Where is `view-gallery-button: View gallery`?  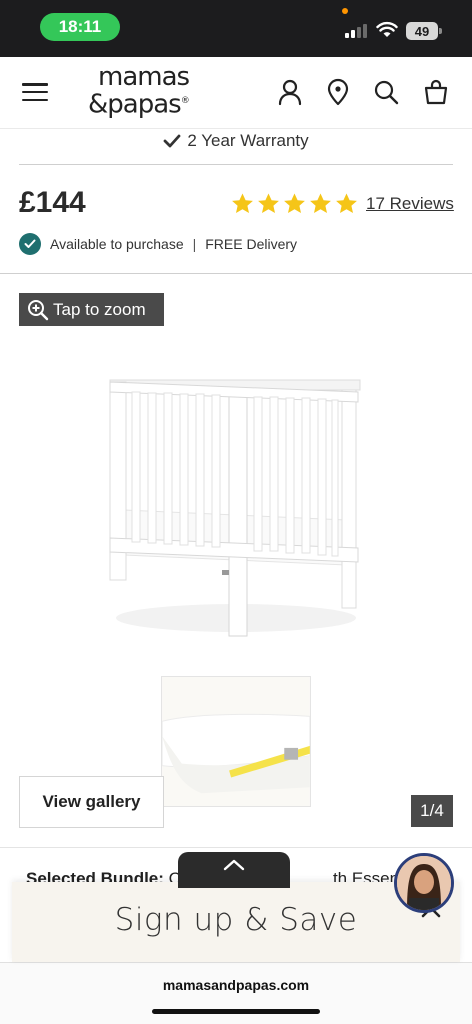
view-gallery-button: View gallery is located at coordinates (91, 802).